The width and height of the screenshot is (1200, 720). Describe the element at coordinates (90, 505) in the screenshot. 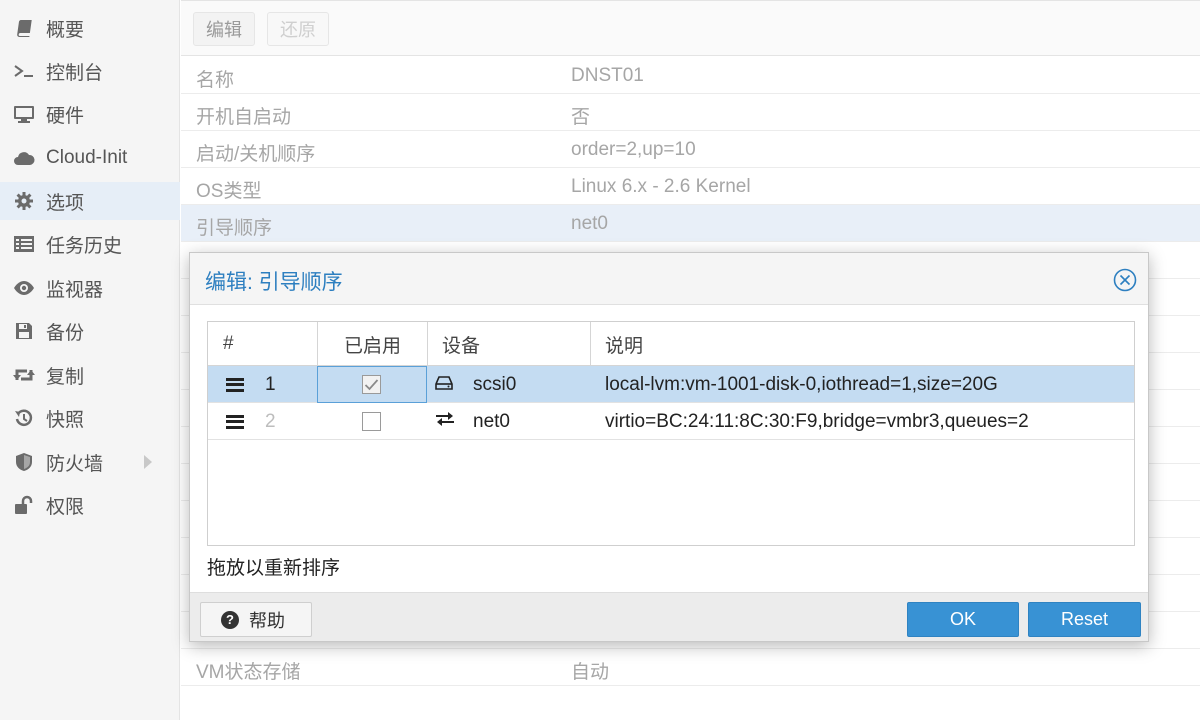

I see `sidebar-item-permissions: 权限` at that location.